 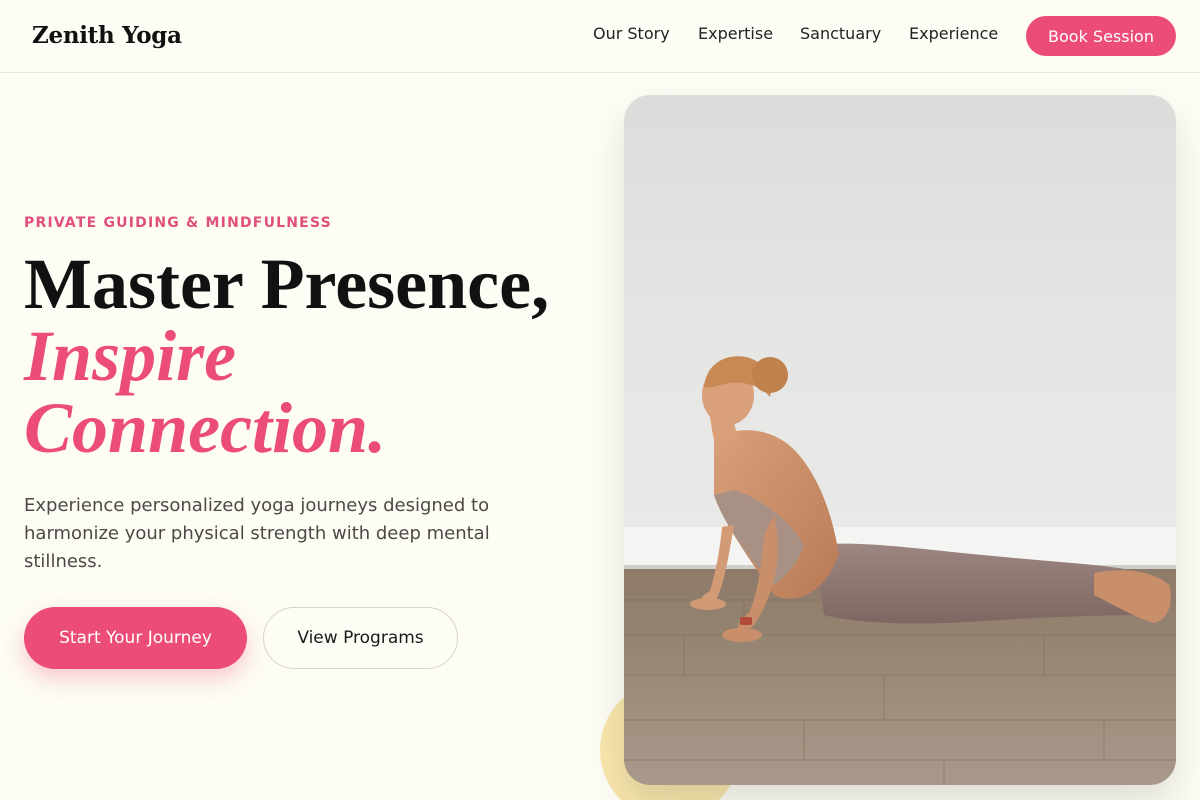 I want to click on brand-logo: Zenith Yoga, so click(x=107, y=35).